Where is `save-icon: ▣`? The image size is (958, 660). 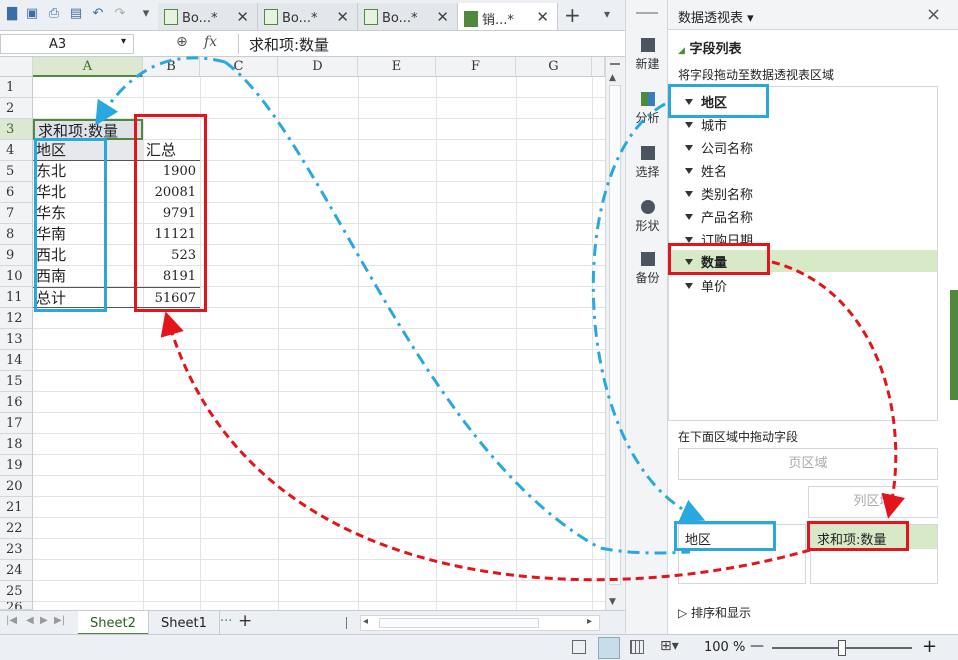
save-icon: ▣ is located at coordinates (32, 14).